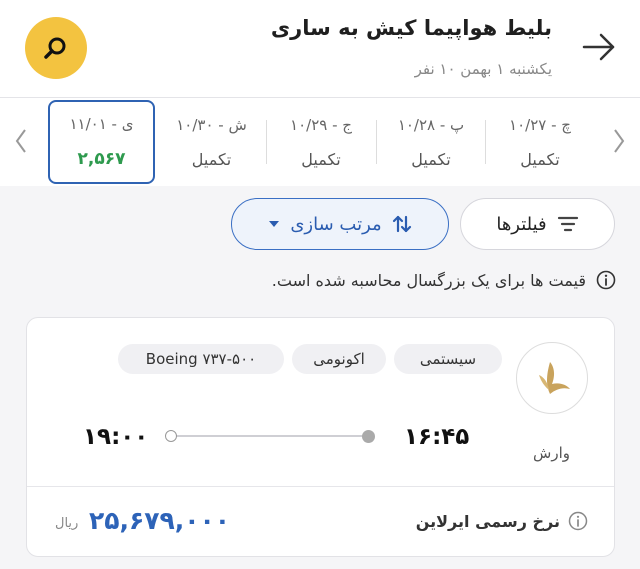 The height and width of the screenshot is (569, 640). I want to click on search-button, so click(56, 48).